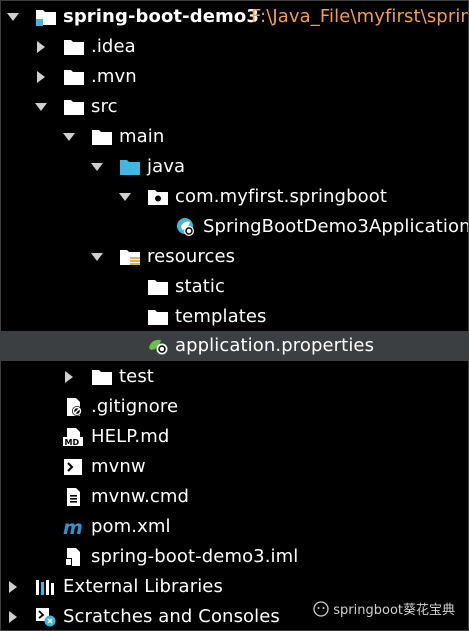 The image size is (469, 631). Describe the element at coordinates (221, 316) in the screenshot. I see `folder-label-templates: templates` at that location.